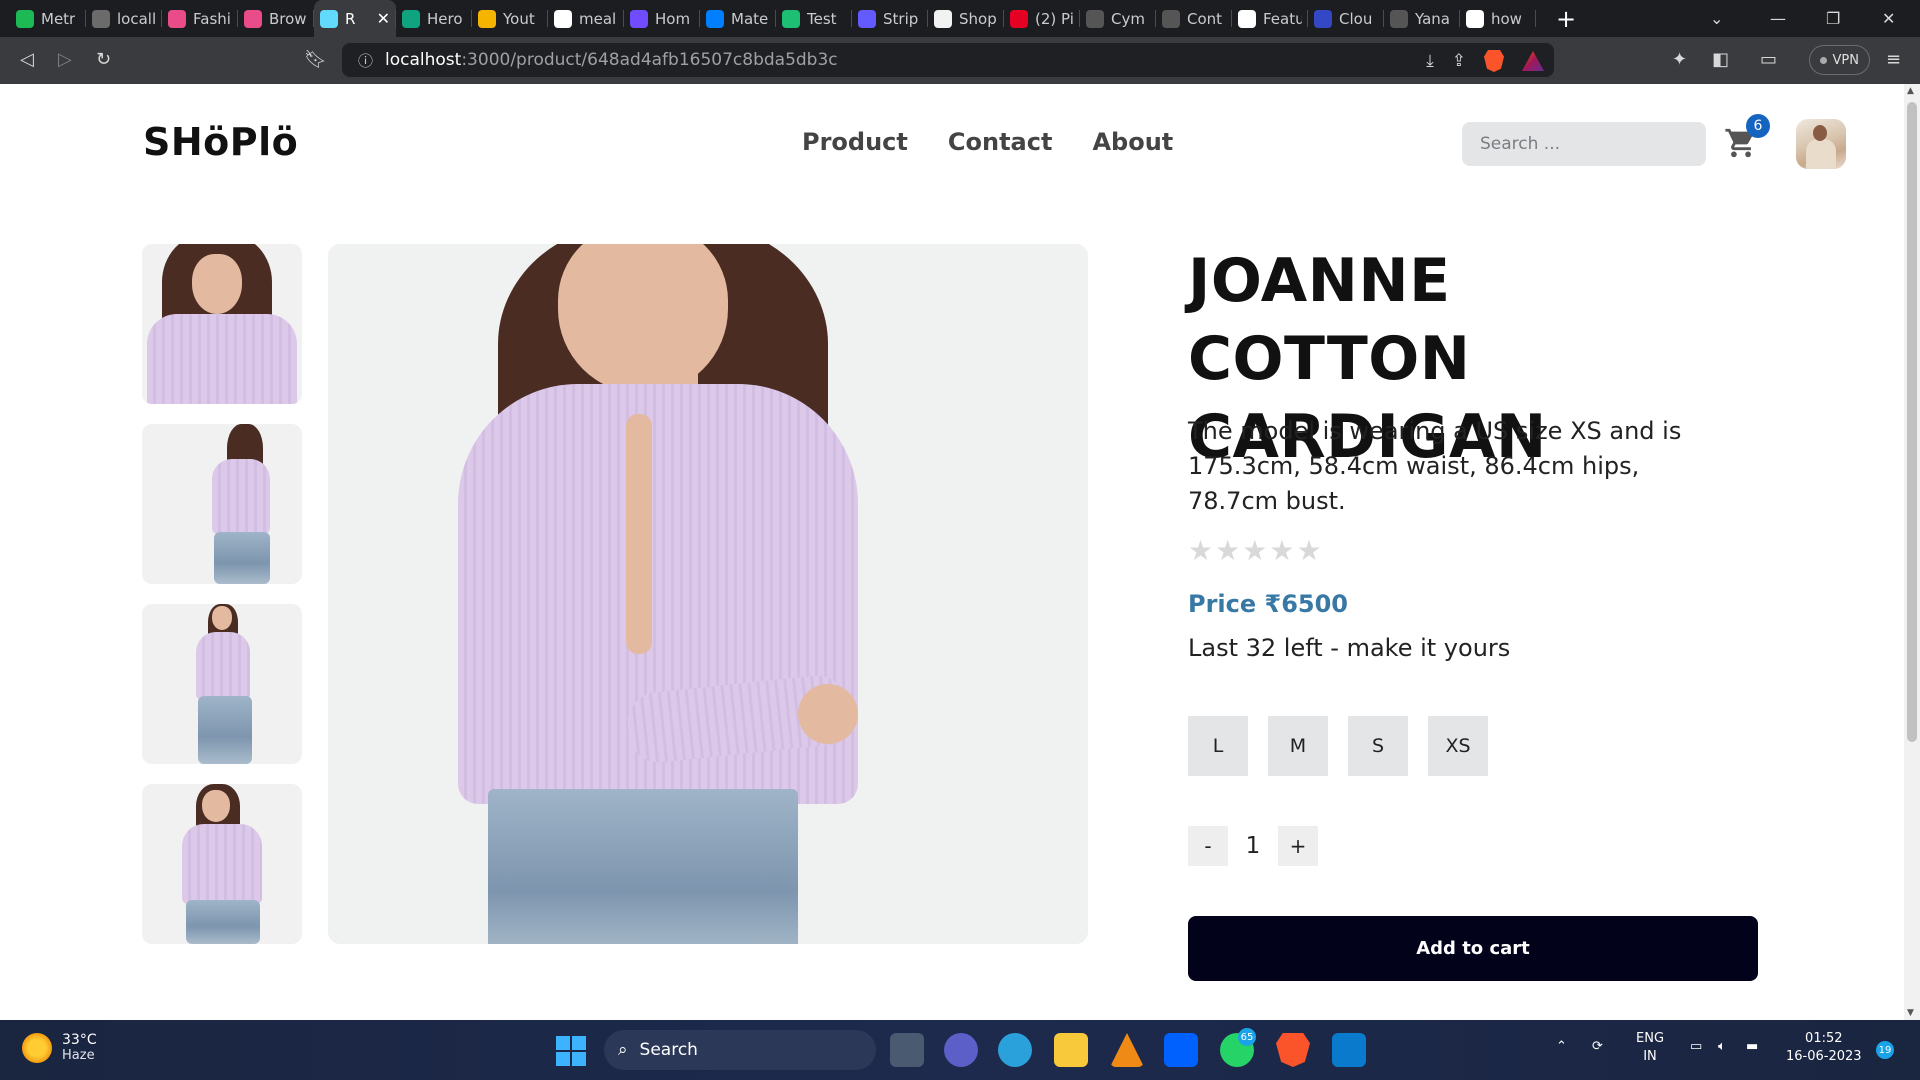  I want to click on brave-icon, so click(1293, 1050).